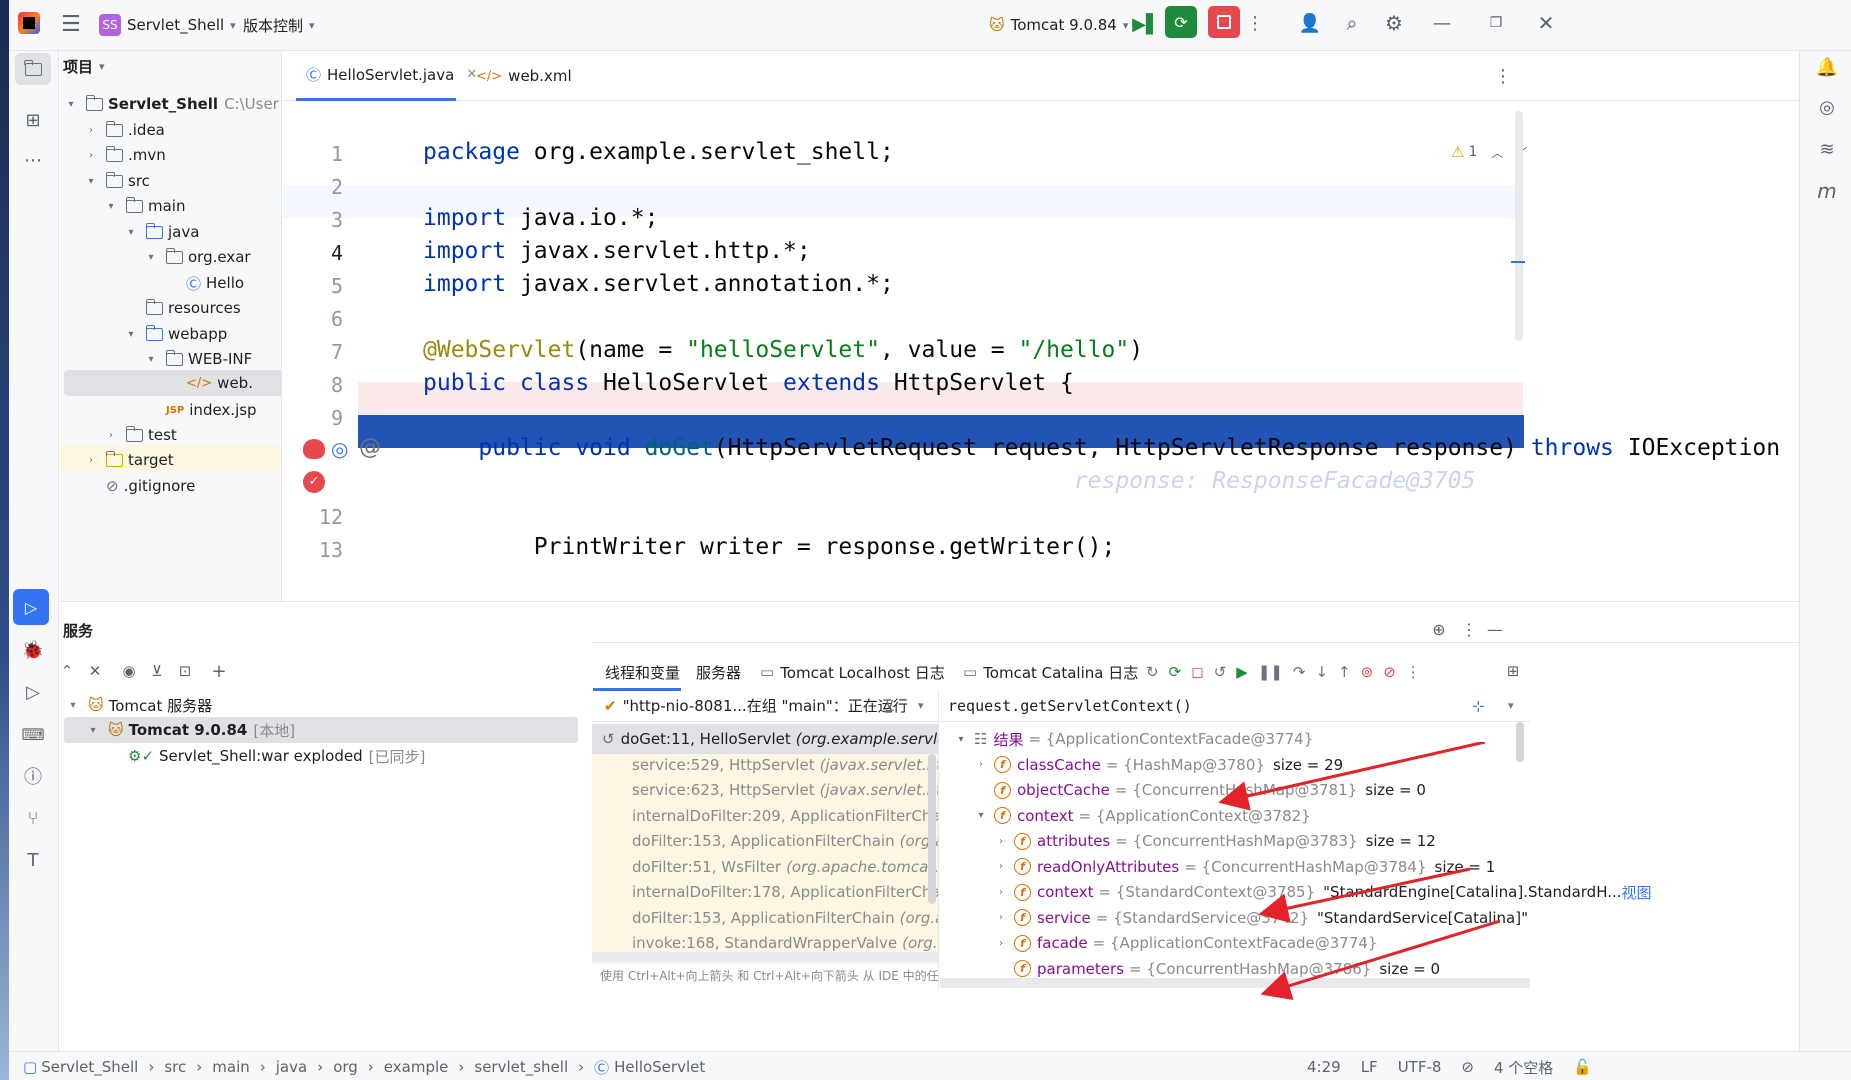  What do you see at coordinates (1344, 672) in the screenshot?
I see `step-out-icon: ↑` at bounding box center [1344, 672].